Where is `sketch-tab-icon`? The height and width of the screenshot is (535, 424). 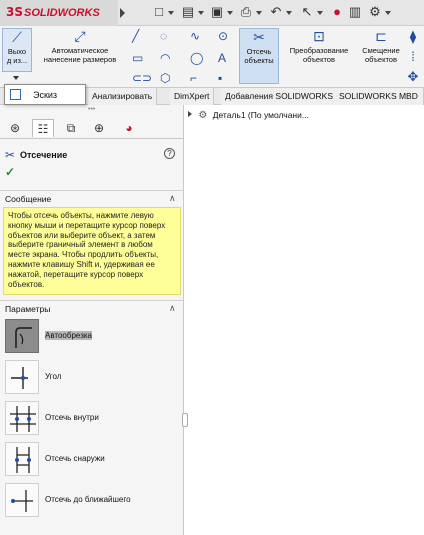 sketch-tab-icon is located at coordinates (15, 94).